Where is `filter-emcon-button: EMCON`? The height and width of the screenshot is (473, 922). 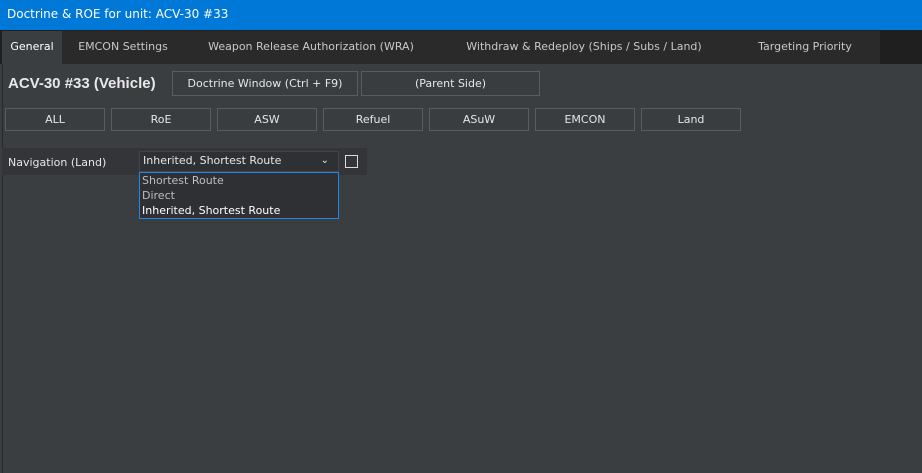
filter-emcon-button: EMCON is located at coordinates (585, 119).